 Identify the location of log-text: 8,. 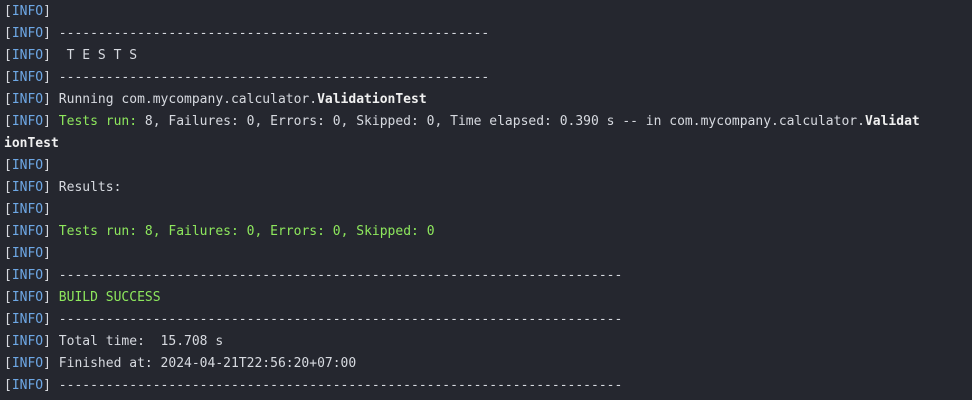
(156, 231).